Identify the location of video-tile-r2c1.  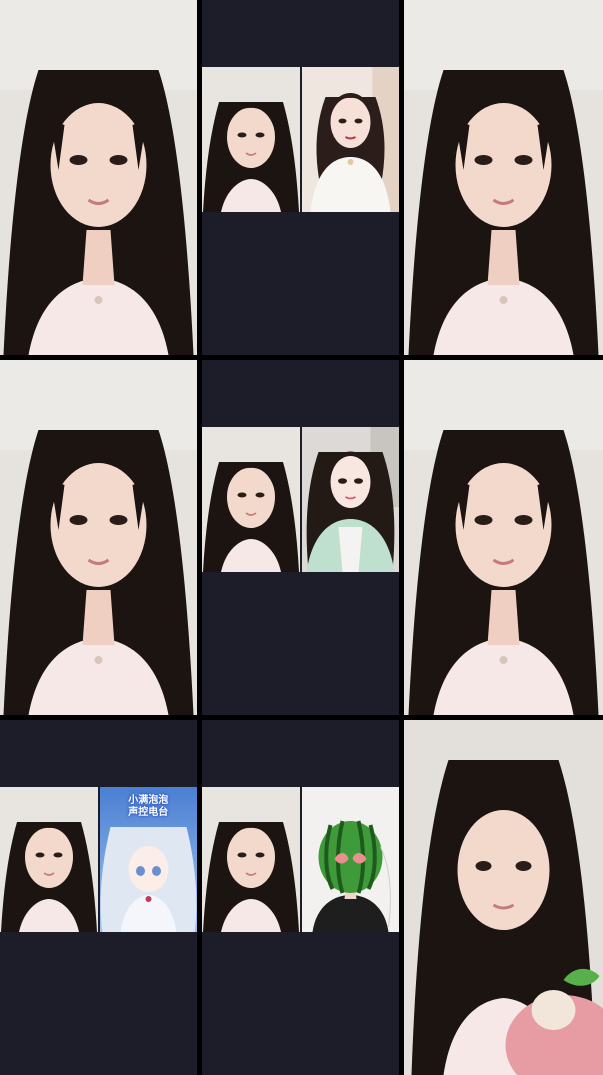
(98, 537).